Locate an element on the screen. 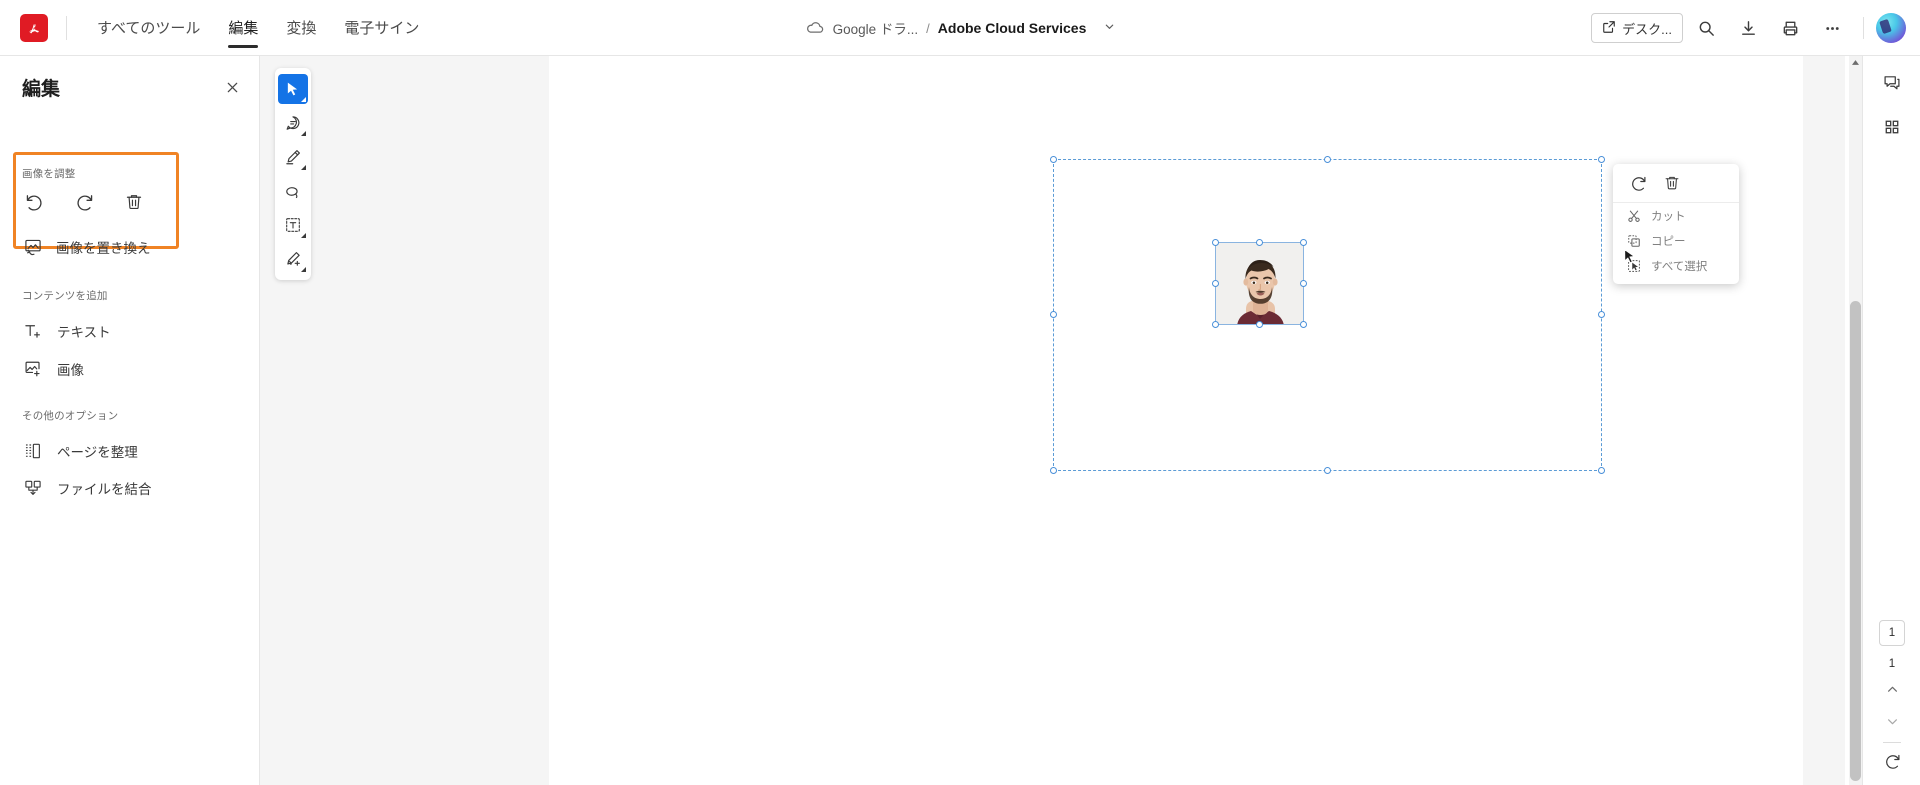 This screenshot has height=785, width=1920. cut-menu-item: カット is located at coordinates (1676, 215).